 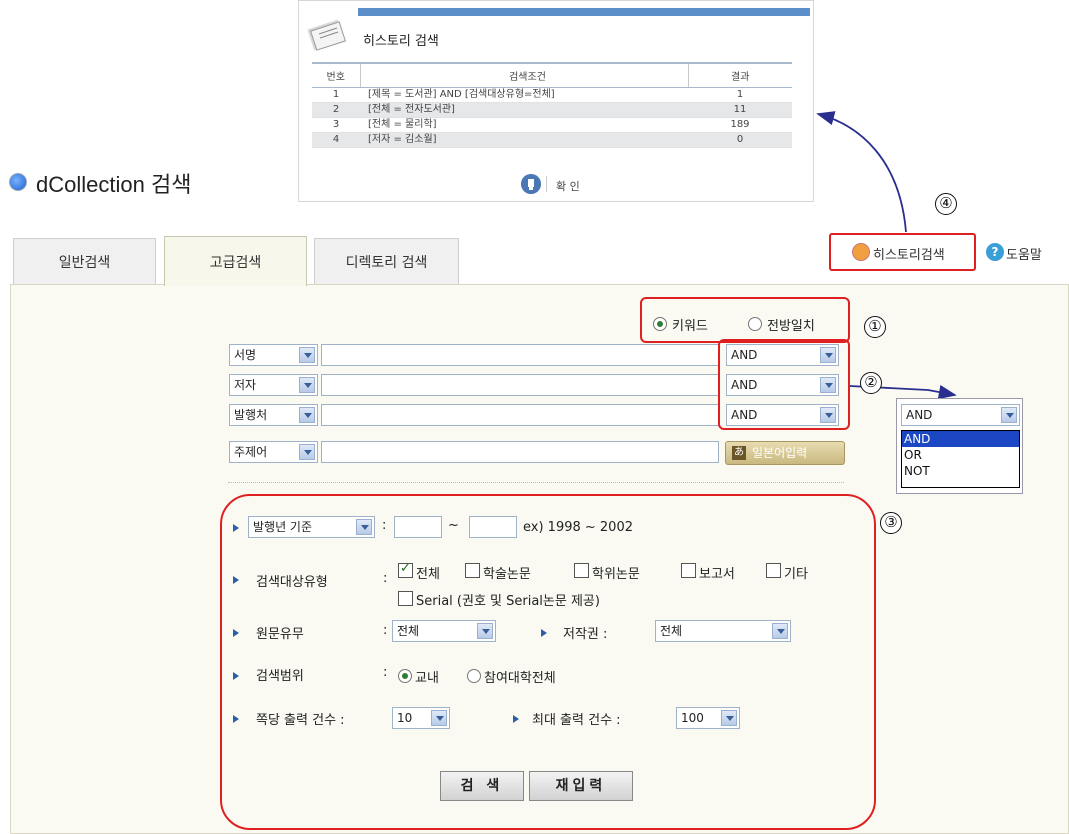 What do you see at coordinates (336, 95) in the screenshot?
I see `row-number: 1` at bounding box center [336, 95].